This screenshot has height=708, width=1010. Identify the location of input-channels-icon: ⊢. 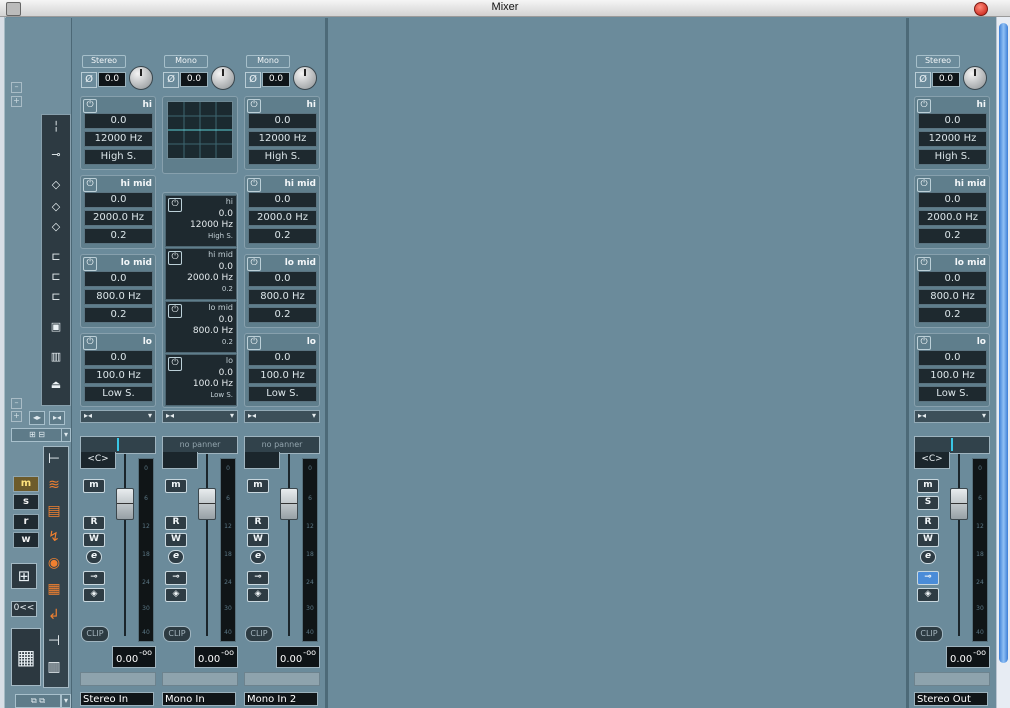
(54, 459).